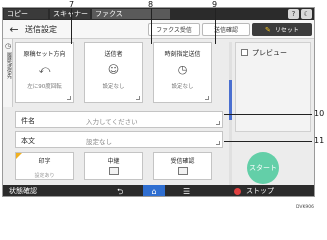  I want to click on preview-label: プレビュー, so click(269, 53).